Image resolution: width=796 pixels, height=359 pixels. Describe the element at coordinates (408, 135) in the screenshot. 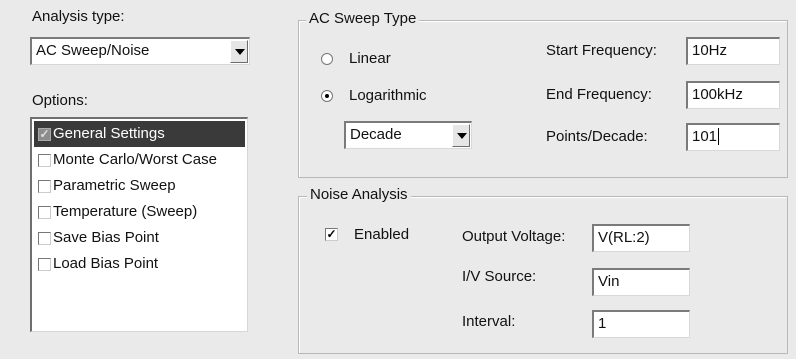

I see `log-scale-select: Decade` at that location.